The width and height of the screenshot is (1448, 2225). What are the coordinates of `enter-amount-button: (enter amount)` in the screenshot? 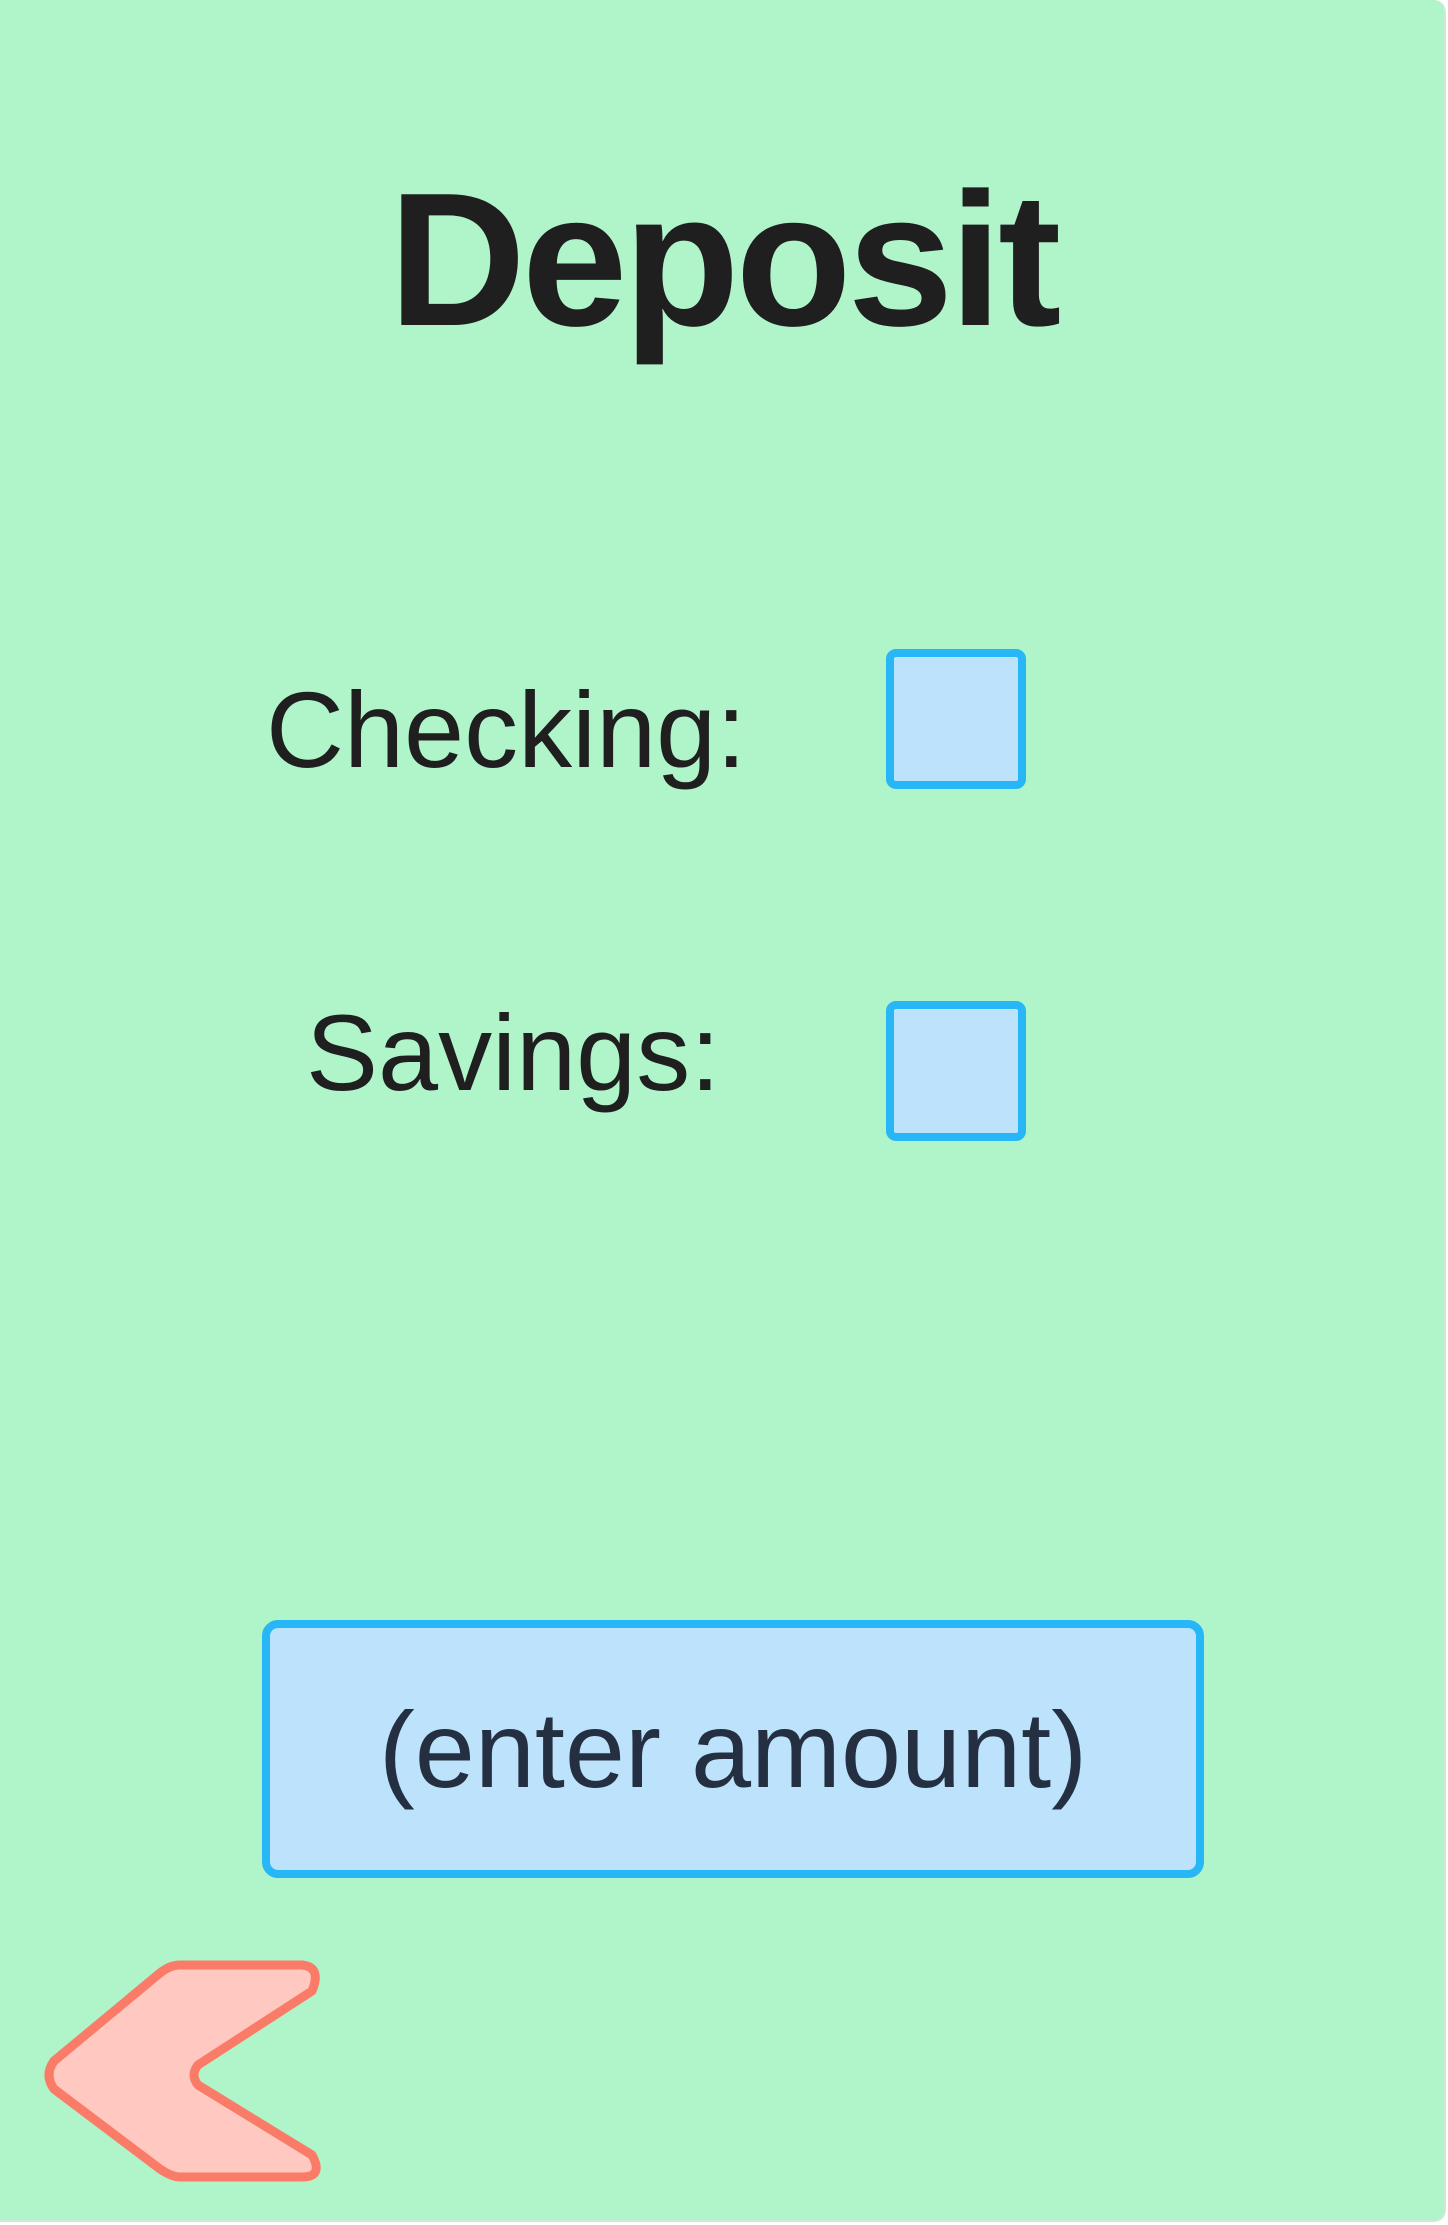 It's located at (733, 1749).